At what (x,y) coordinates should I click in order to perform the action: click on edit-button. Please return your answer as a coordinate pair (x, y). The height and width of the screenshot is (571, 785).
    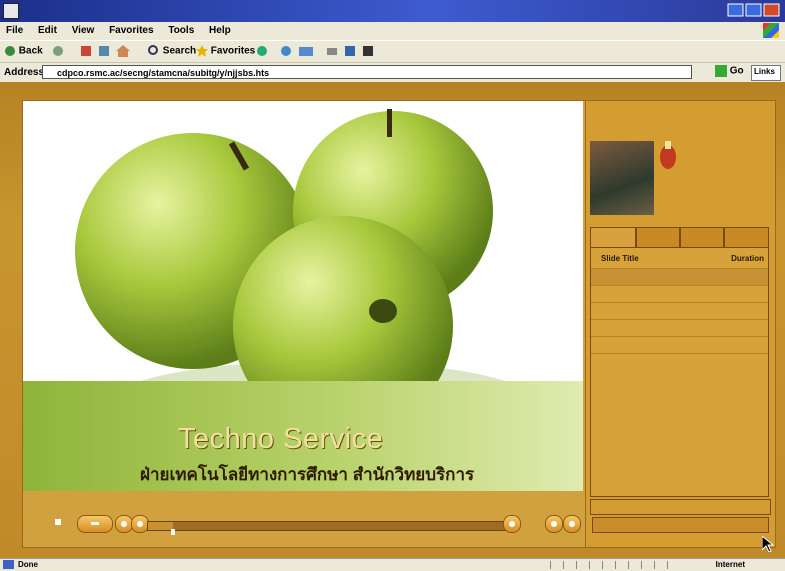
    Looking at the image, I should click on (350, 52).